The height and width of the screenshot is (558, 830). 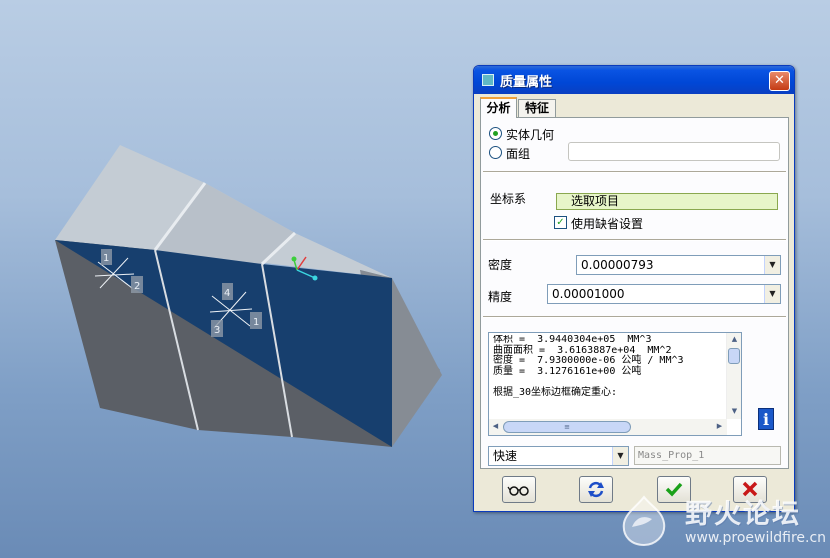 I want to click on results-line: 根据_30坐标边框确定重心:, so click(x=555, y=392).